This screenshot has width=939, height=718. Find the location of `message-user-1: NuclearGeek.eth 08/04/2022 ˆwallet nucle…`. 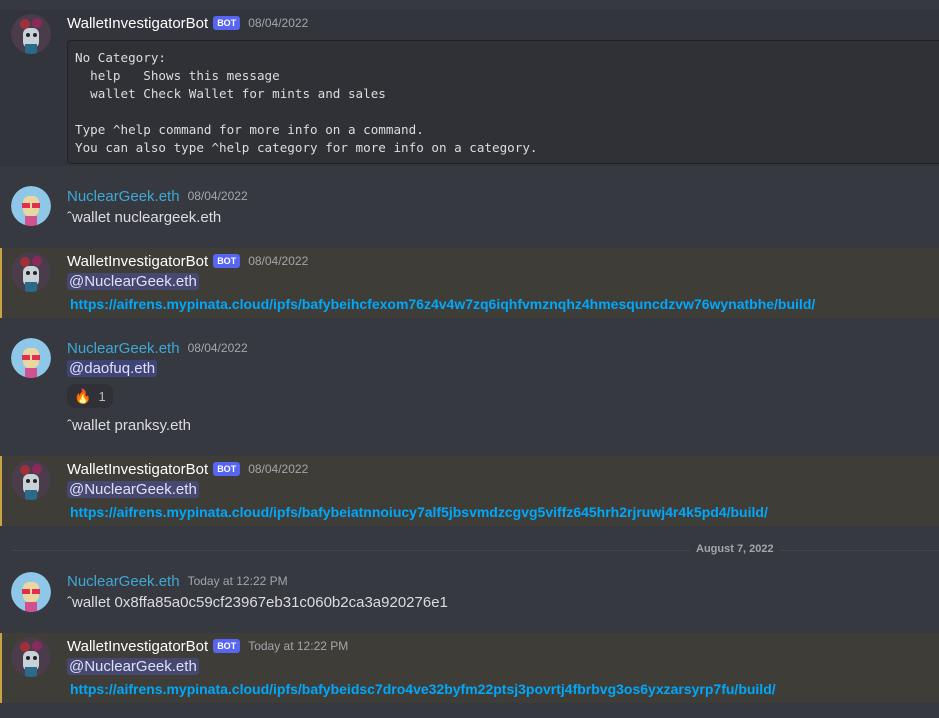

message-user-1: NuclearGeek.eth 08/04/2022 ˆwallet nucle… is located at coordinates (469, 210).